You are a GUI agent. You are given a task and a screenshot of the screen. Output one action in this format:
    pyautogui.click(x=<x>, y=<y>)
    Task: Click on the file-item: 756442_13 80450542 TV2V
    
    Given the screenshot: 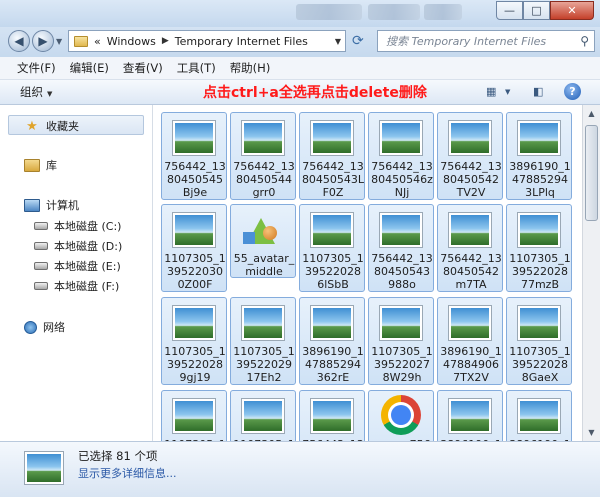 What is the action you would take?
    pyautogui.click(x=470, y=156)
    